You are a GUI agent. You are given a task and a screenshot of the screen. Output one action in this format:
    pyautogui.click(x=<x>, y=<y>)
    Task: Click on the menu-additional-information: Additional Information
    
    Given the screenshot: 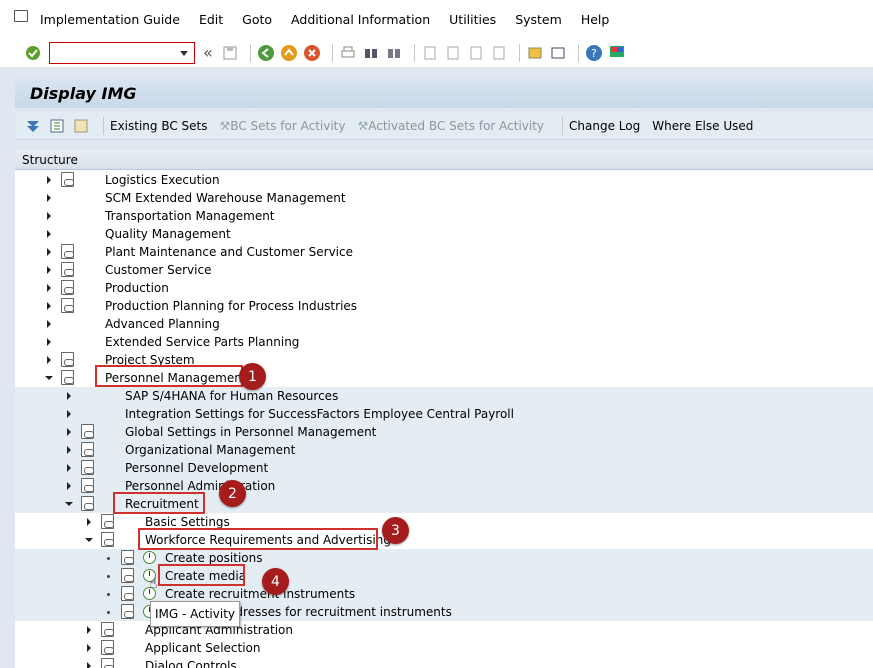 What is the action you would take?
    pyautogui.click(x=360, y=19)
    